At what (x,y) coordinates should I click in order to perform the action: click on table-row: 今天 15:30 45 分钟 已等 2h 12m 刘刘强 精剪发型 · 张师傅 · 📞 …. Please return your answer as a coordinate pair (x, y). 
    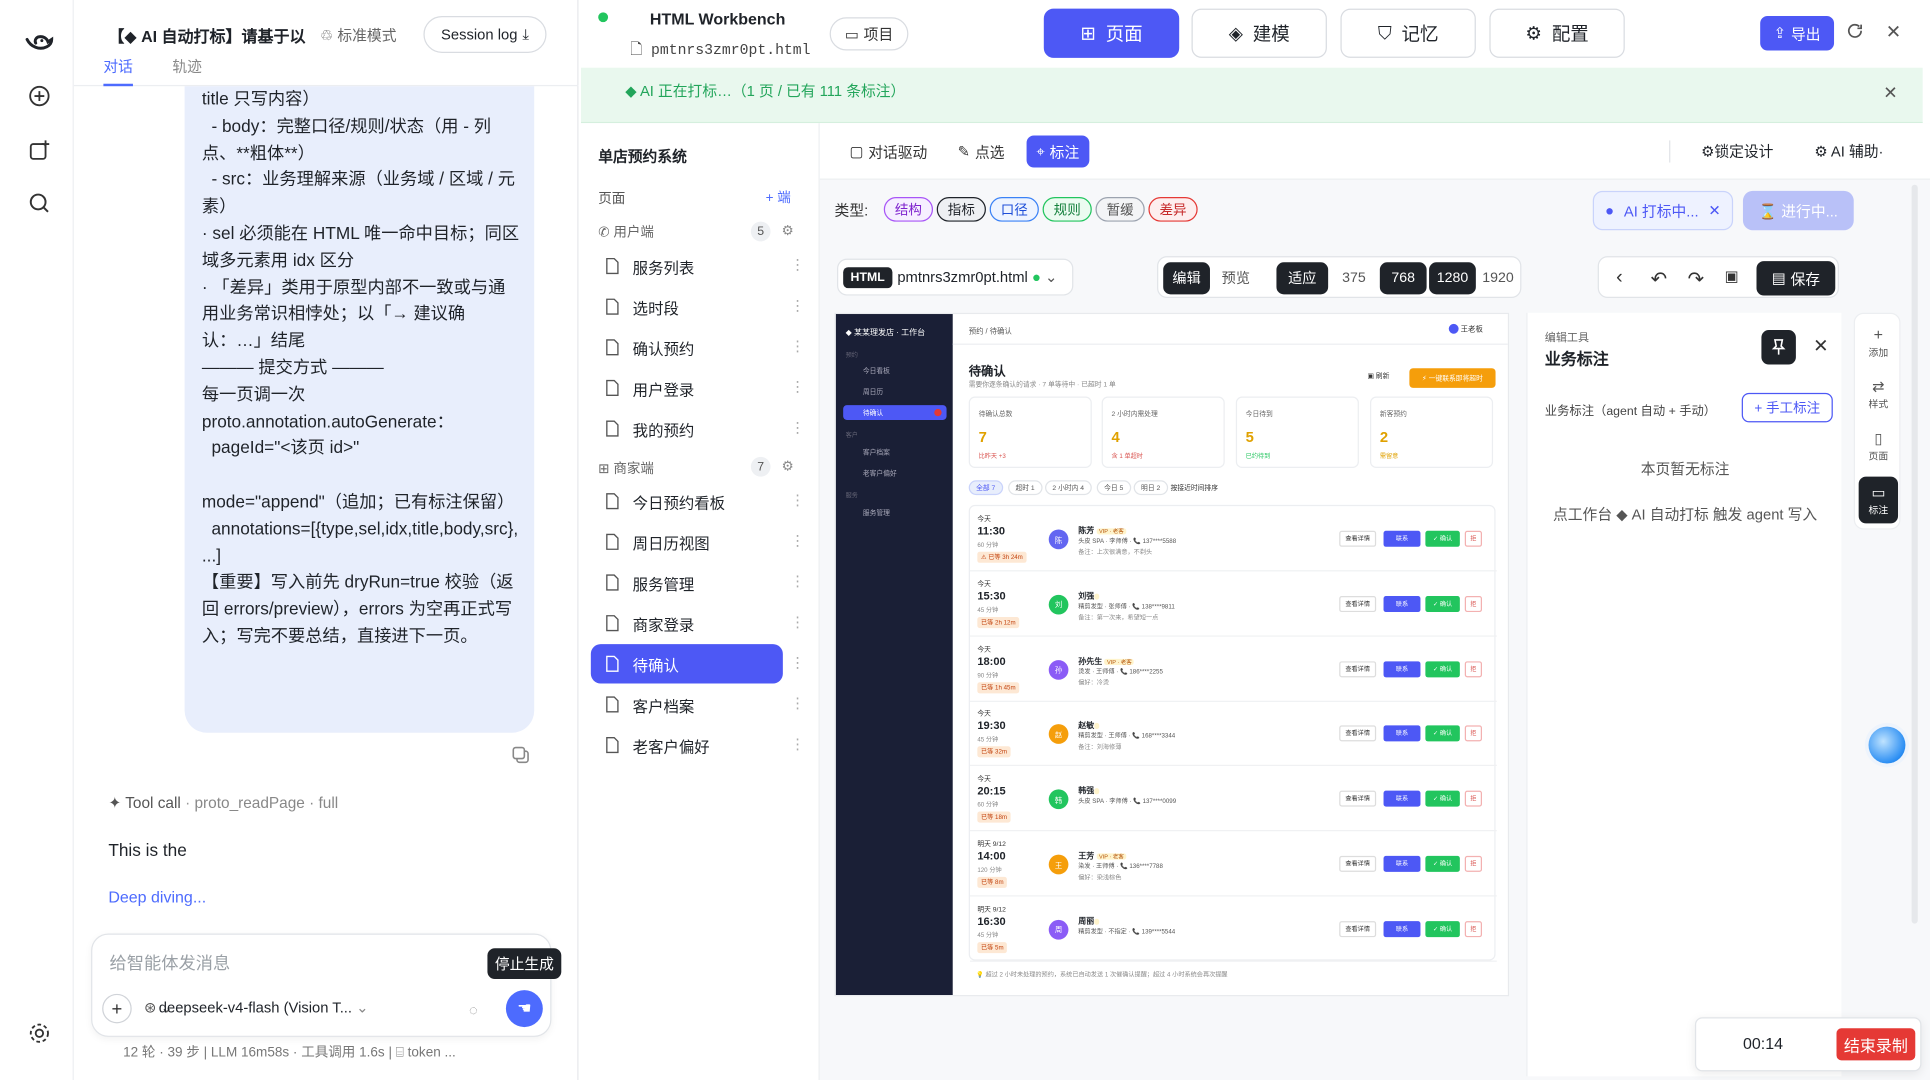
    Looking at the image, I should click on (1233, 604).